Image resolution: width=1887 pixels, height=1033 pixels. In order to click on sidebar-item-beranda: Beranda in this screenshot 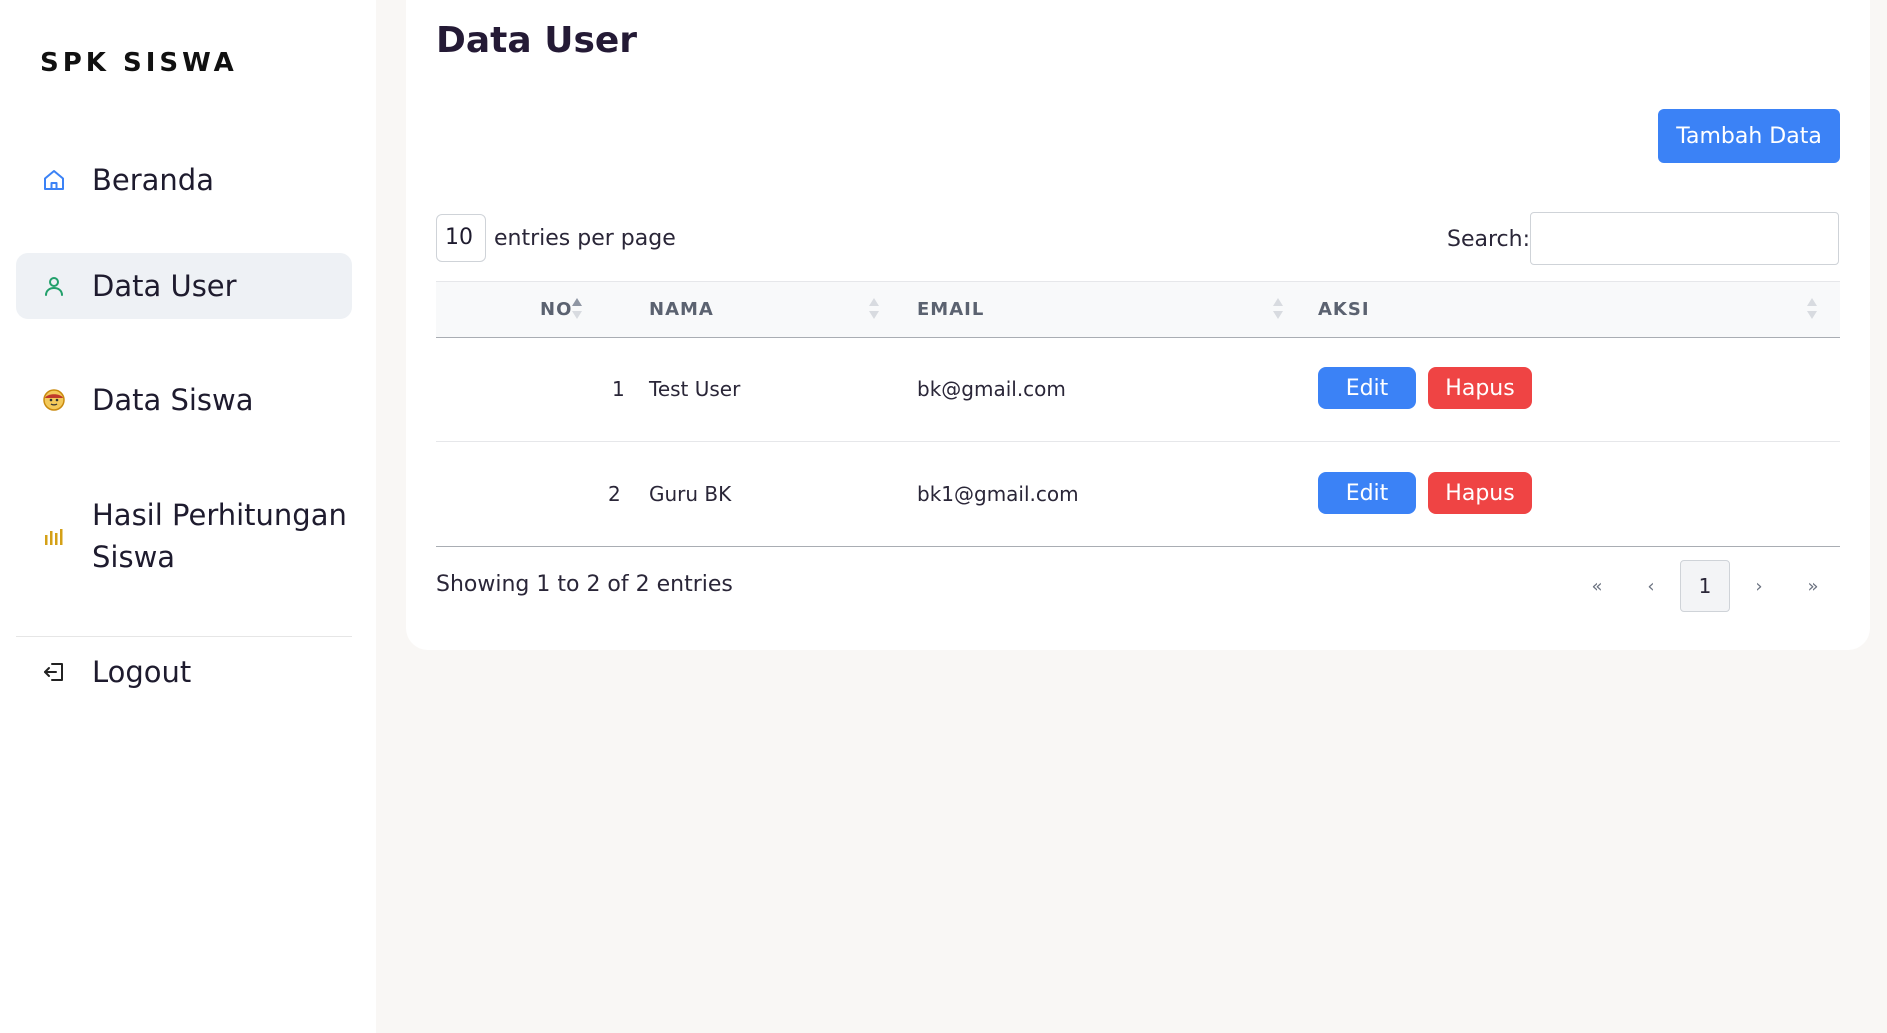, I will do `click(184, 180)`.